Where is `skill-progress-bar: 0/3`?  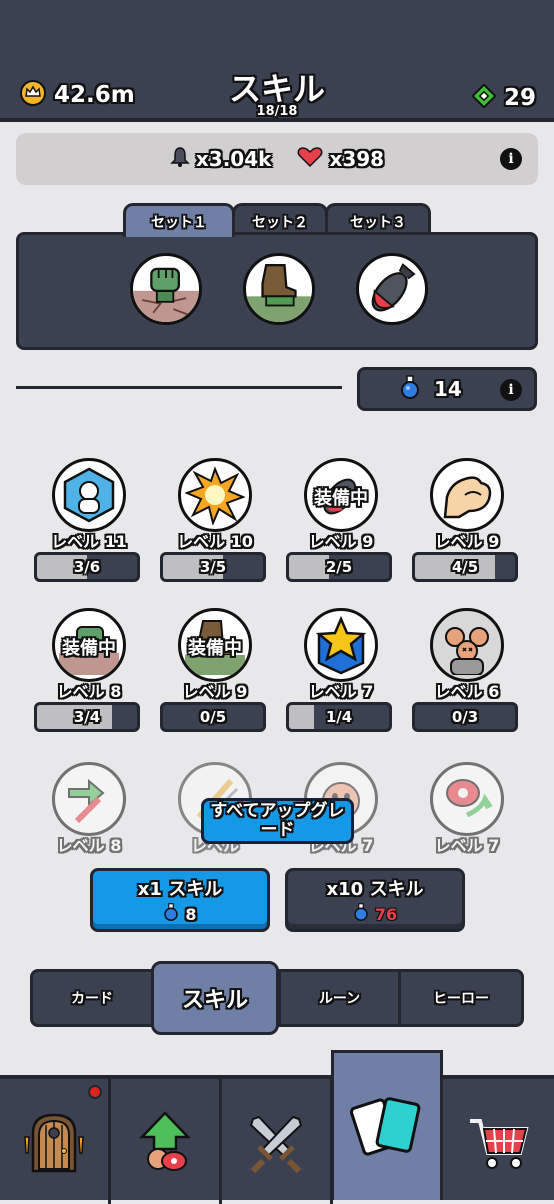
skill-progress-bar: 0/3 is located at coordinates (465, 717).